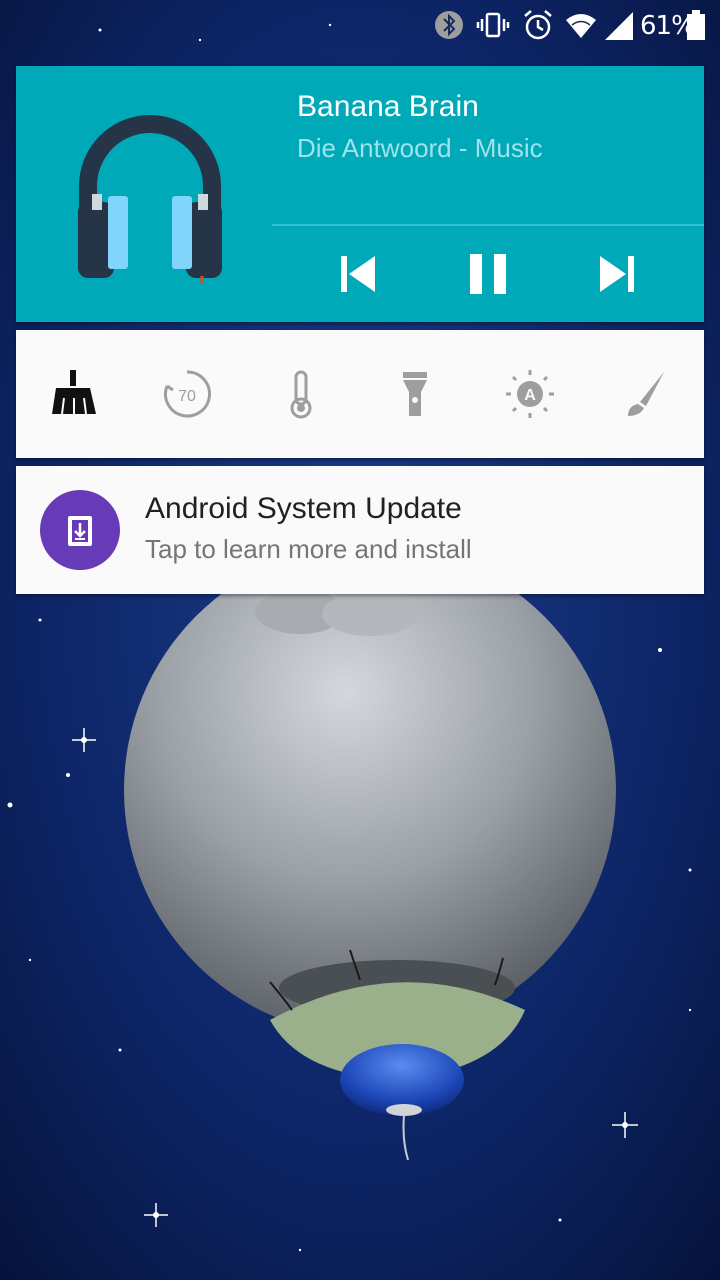  I want to click on skip-next-icon, so click(616, 274).